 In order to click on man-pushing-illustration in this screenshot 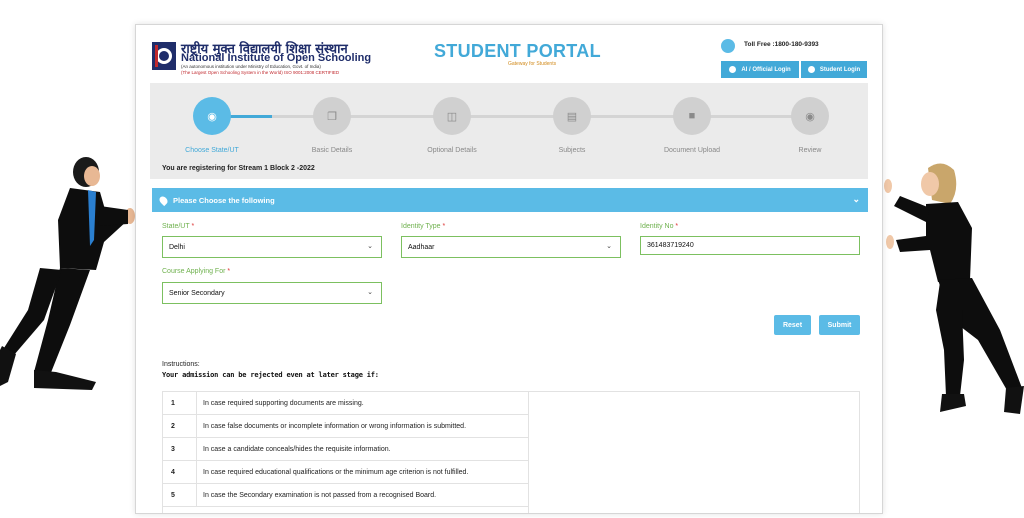, I will do `click(67, 273)`.